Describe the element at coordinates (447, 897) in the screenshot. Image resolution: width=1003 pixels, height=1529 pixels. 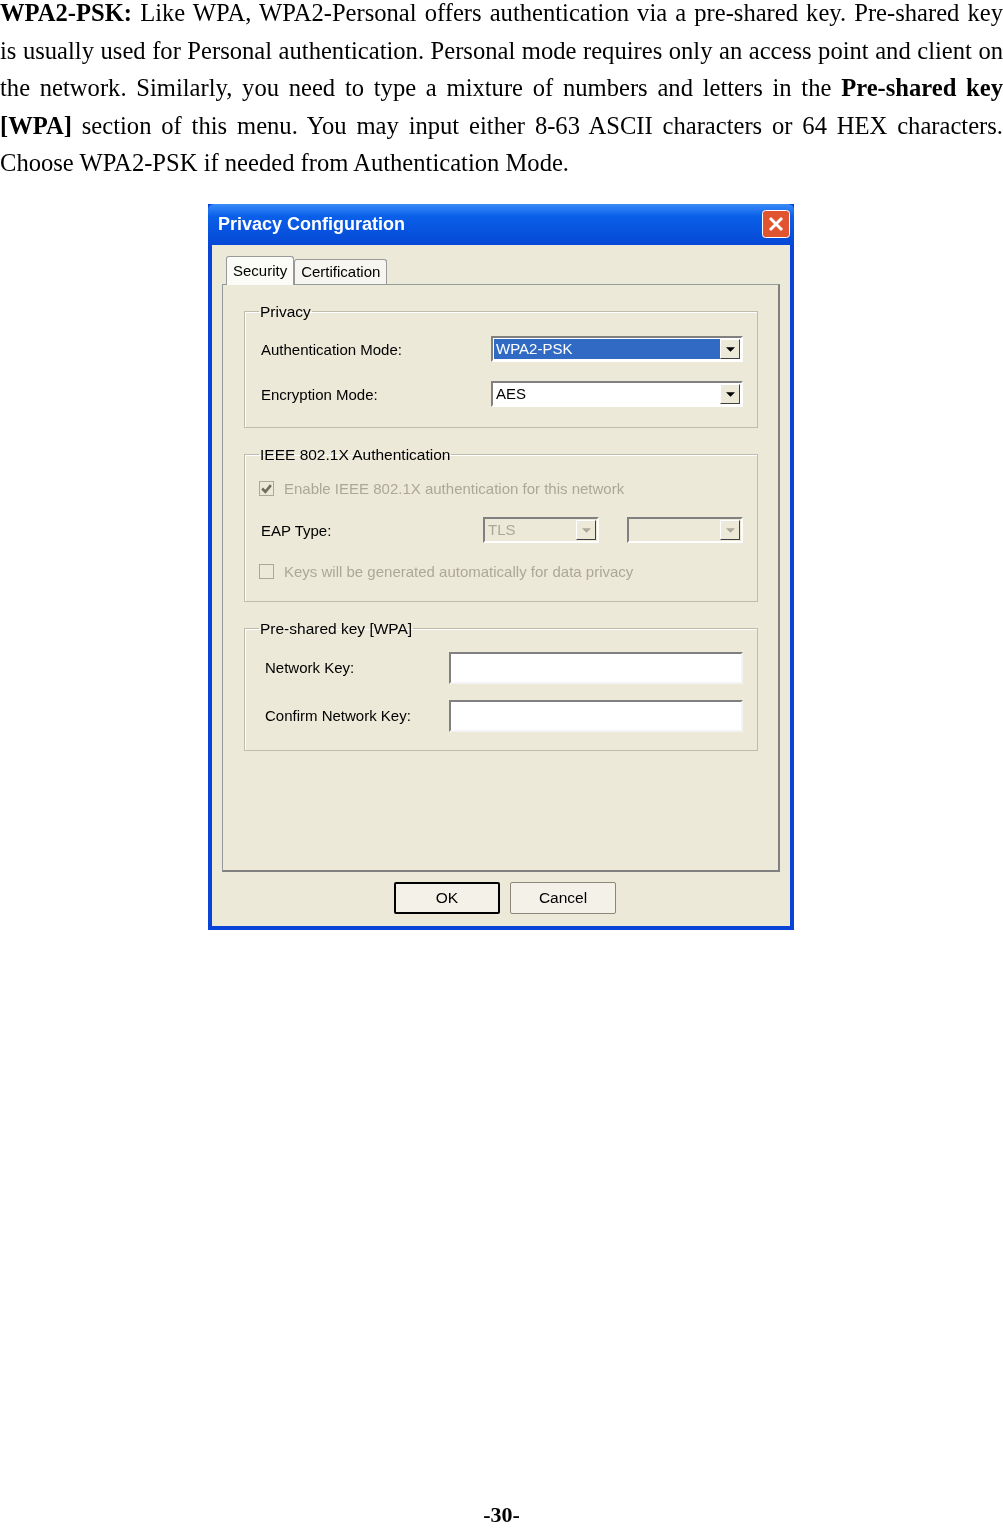
I see `dialog-button: OK` at that location.